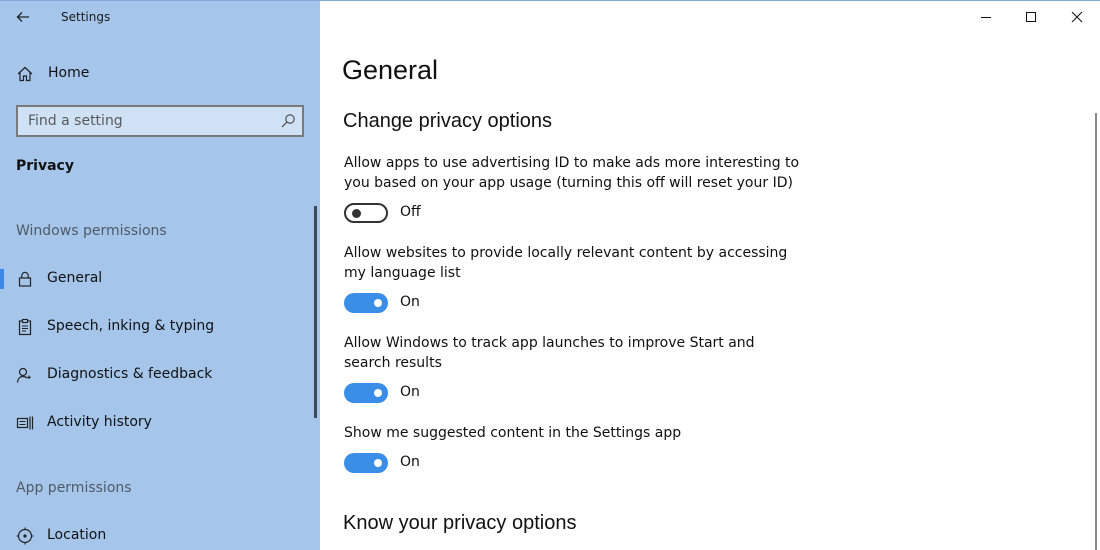 Image resolution: width=1100 pixels, height=550 pixels. Describe the element at coordinates (74, 488) in the screenshot. I see `app-permissions-label: App permissions` at that location.